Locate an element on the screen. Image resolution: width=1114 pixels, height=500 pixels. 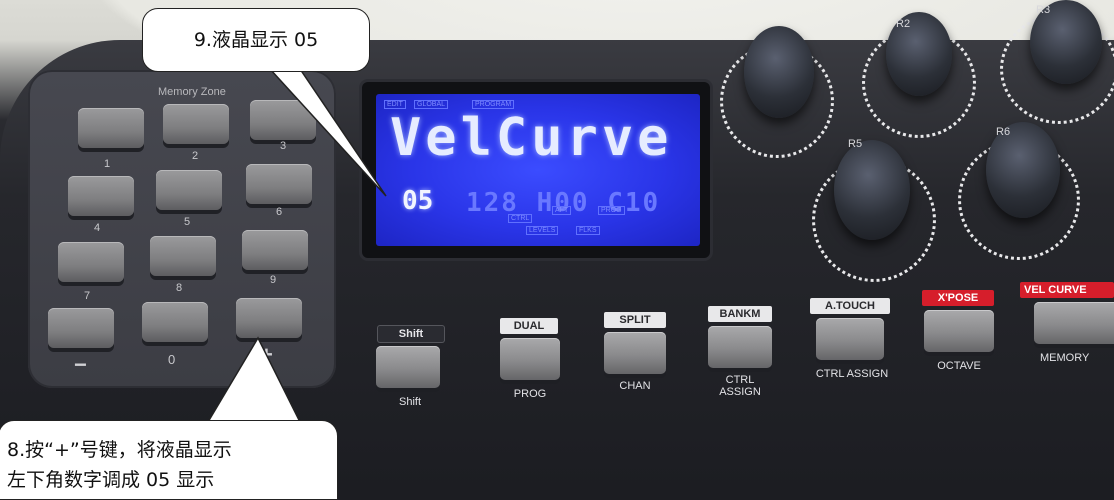
memory-zone-label: Memory Zone is located at coordinates (192, 92).